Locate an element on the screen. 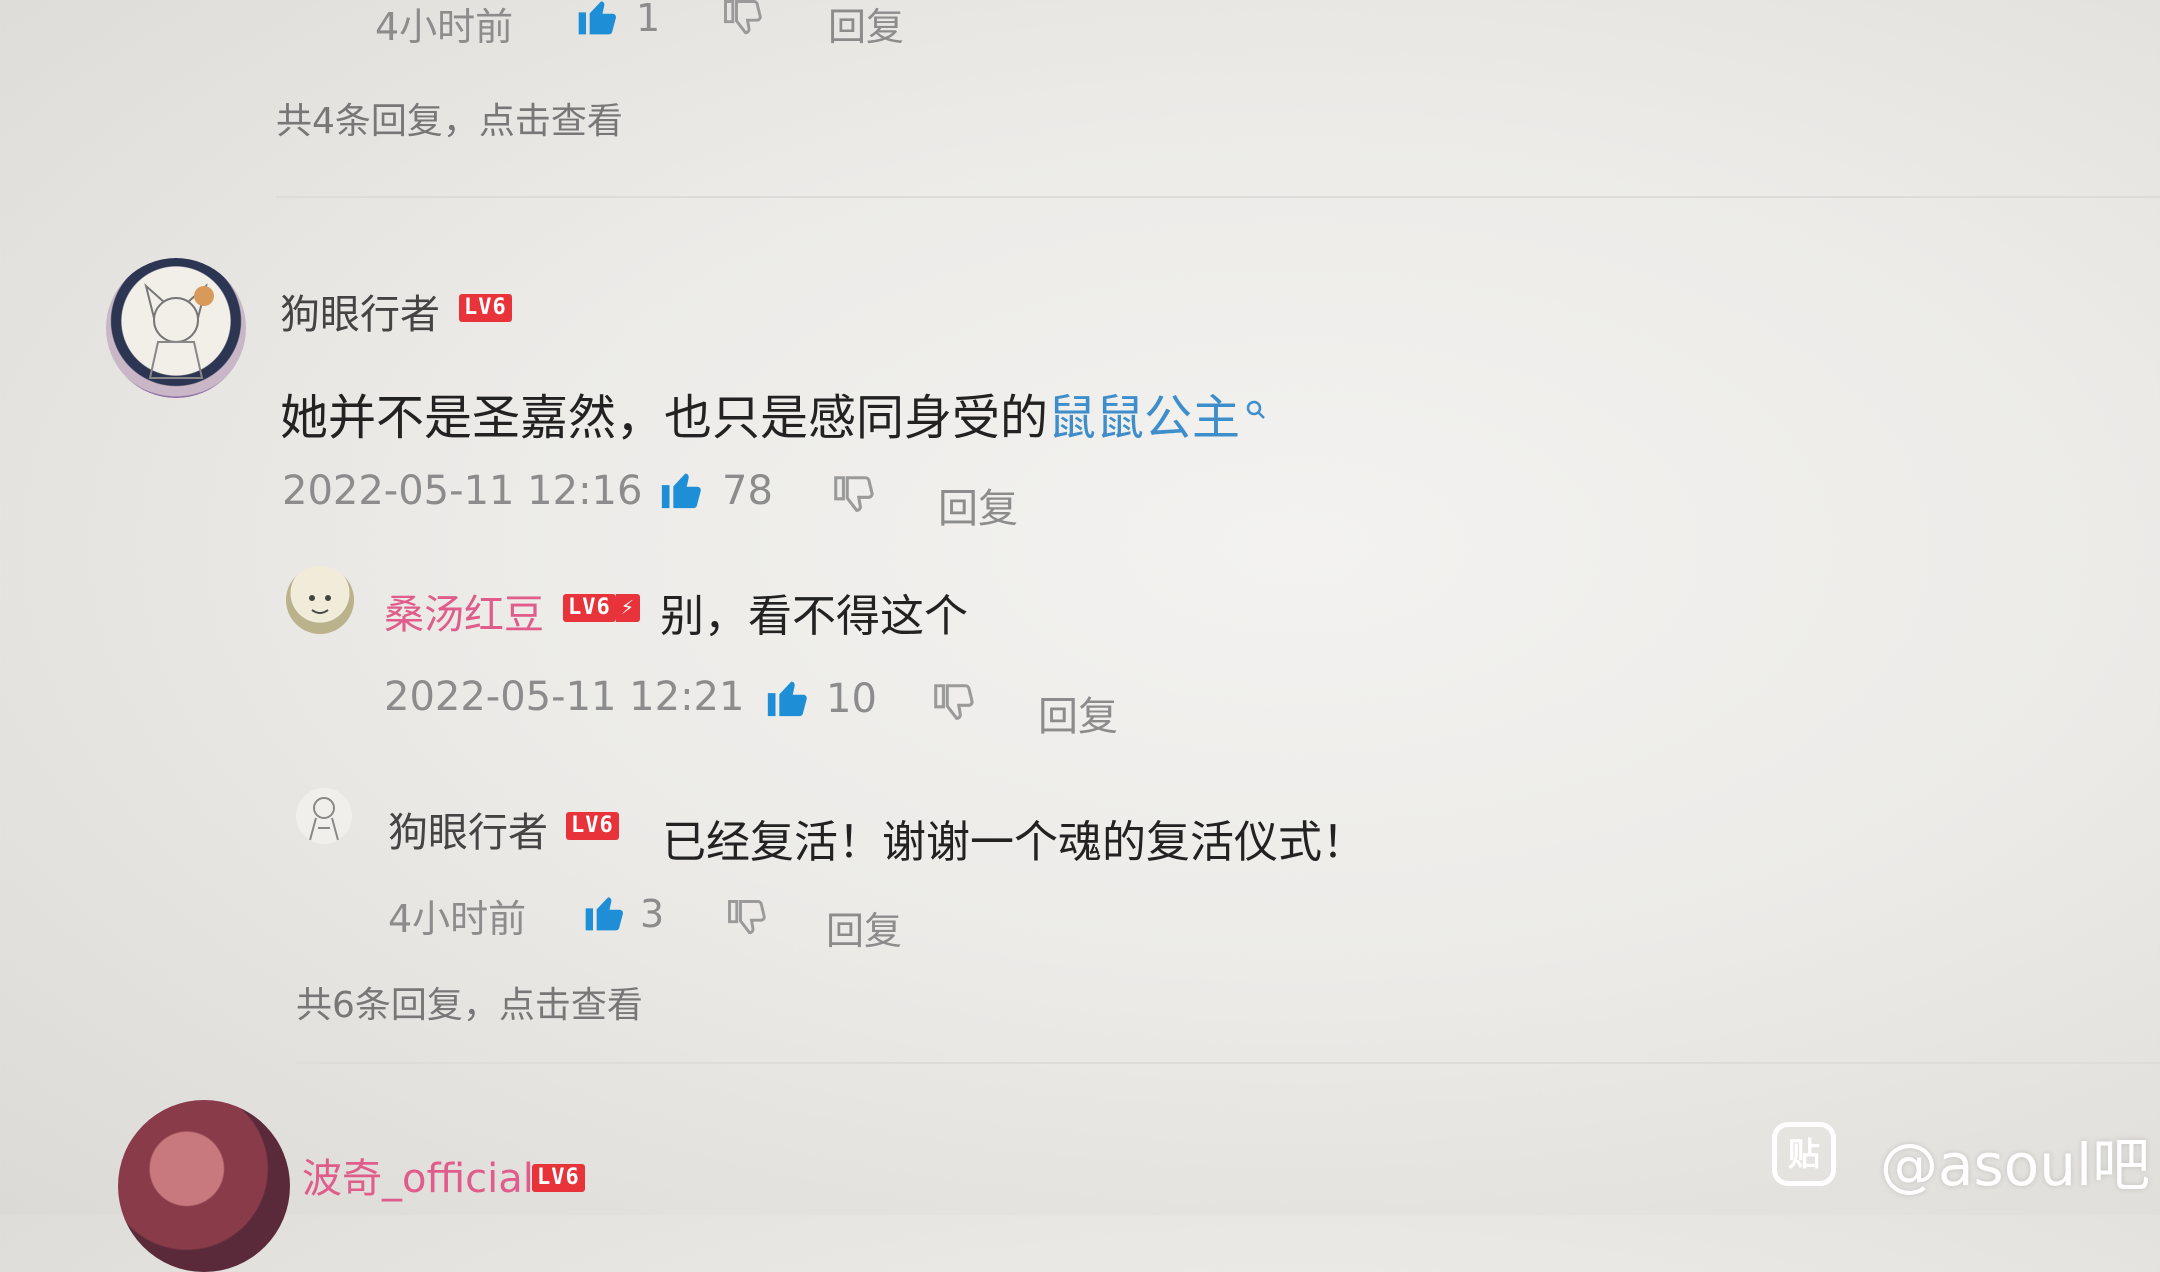 This screenshot has height=1272, width=2160. search-icon is located at coordinates (1256, 406).